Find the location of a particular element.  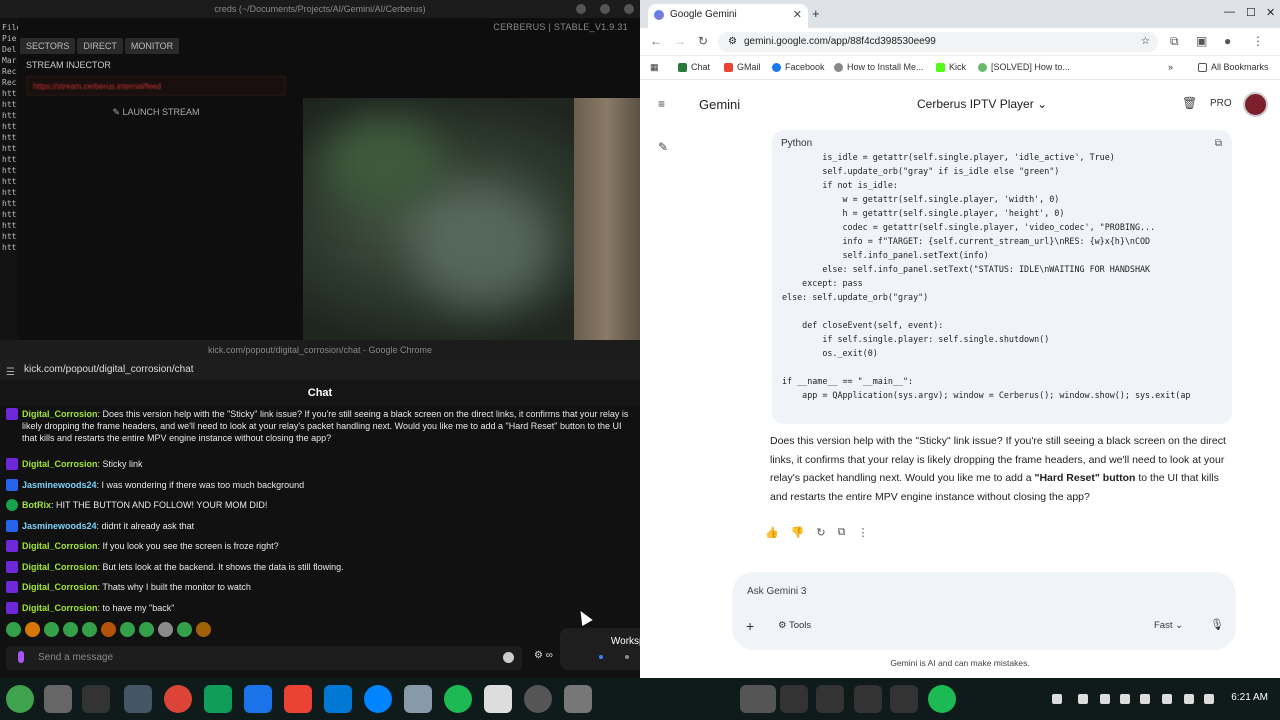

reload-icon: ↻ is located at coordinates (703, 41).